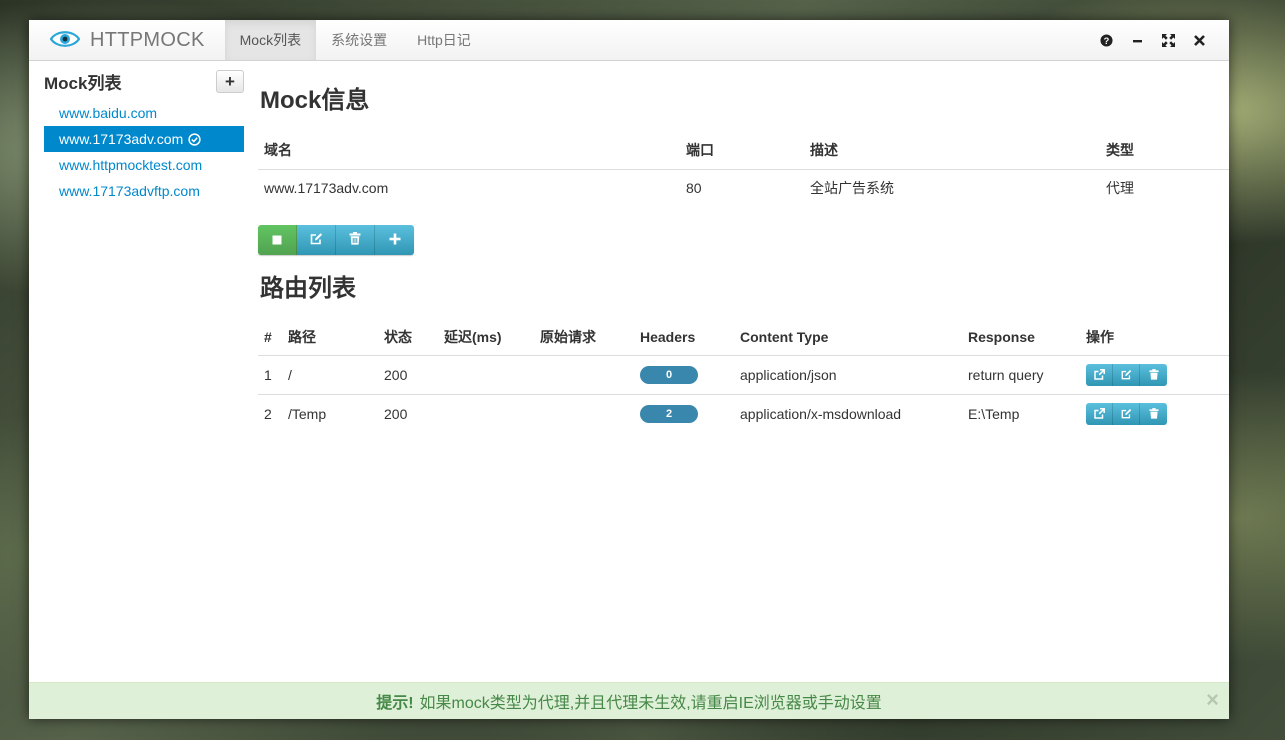  What do you see at coordinates (83, 83) in the screenshot?
I see `sidebar-title: Mock列表` at bounding box center [83, 83].